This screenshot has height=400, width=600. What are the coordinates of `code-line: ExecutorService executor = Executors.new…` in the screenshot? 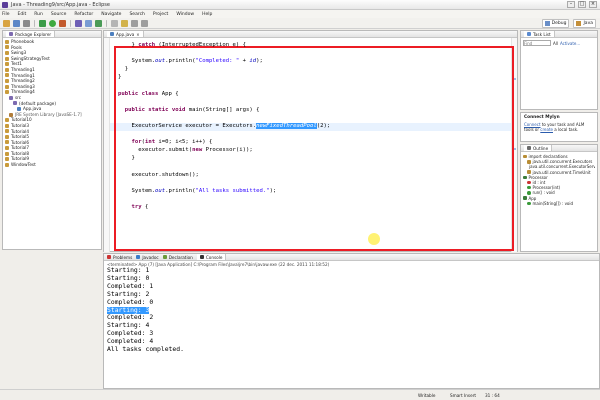 It's located at (230, 126).